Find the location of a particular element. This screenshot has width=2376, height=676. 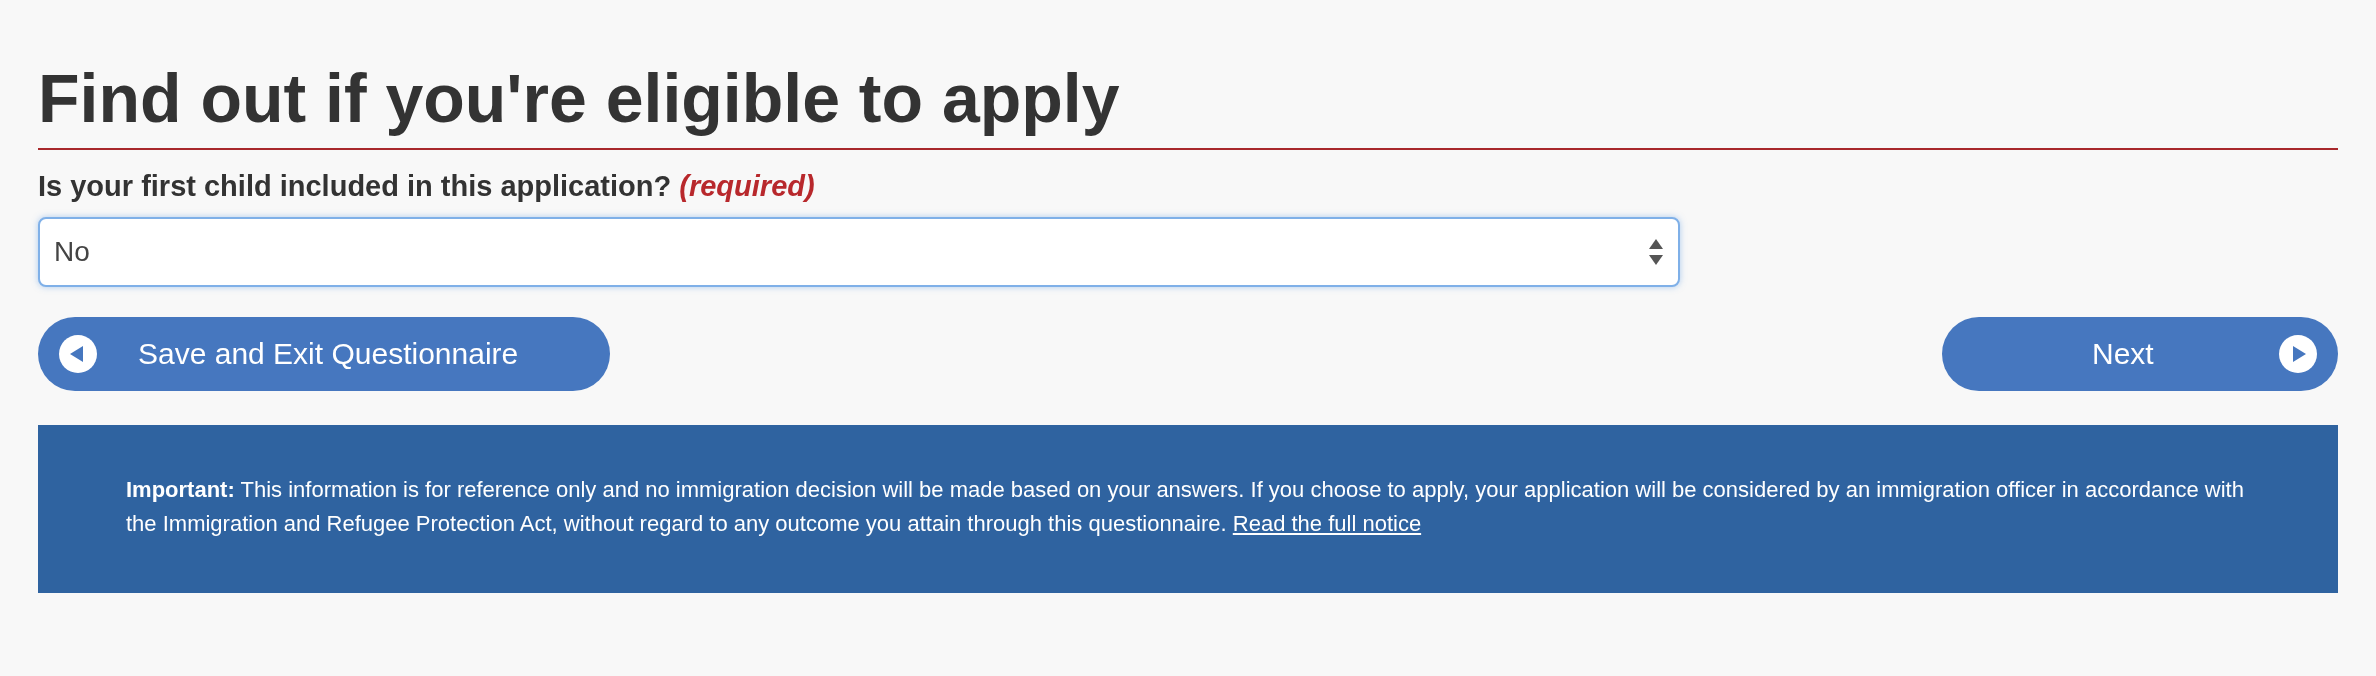

back-icon is located at coordinates (78, 353).